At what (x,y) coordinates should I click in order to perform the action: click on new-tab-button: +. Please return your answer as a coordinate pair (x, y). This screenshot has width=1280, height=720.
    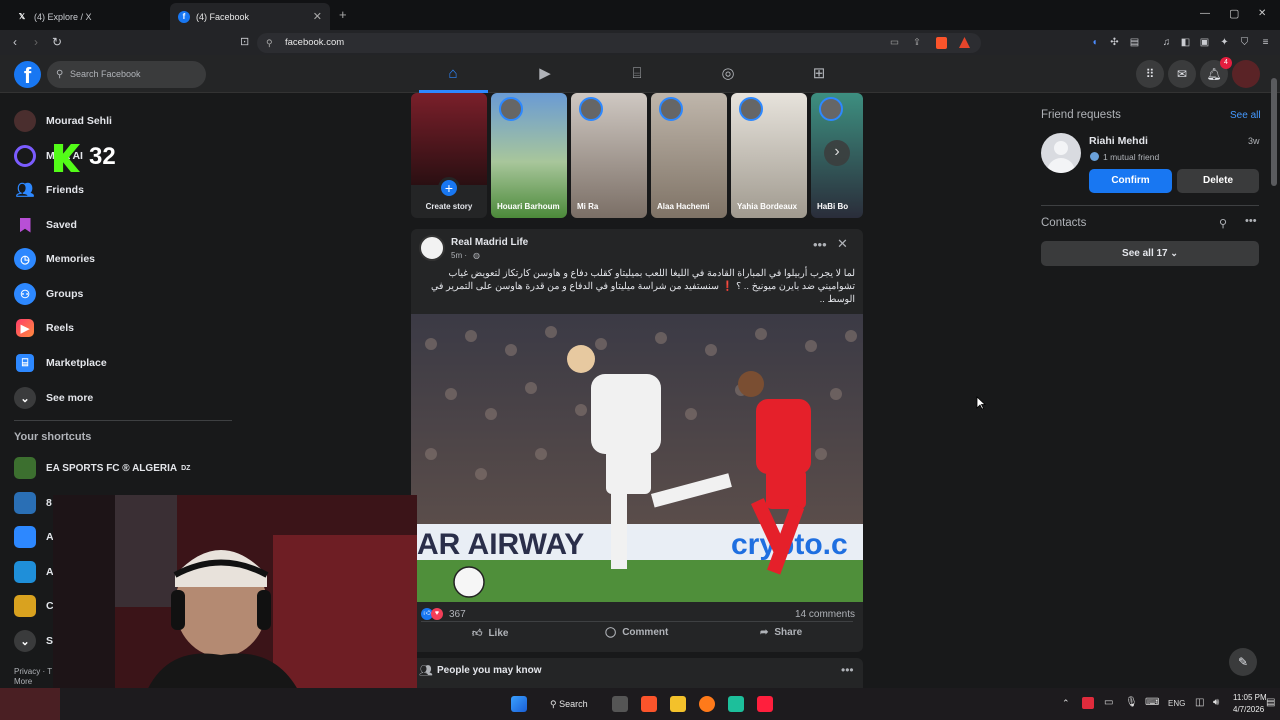
    Looking at the image, I should click on (343, 14).